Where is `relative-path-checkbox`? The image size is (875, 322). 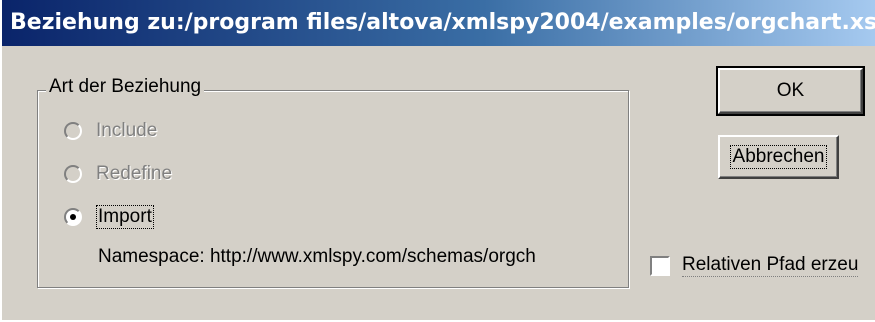
relative-path-checkbox is located at coordinates (660, 265).